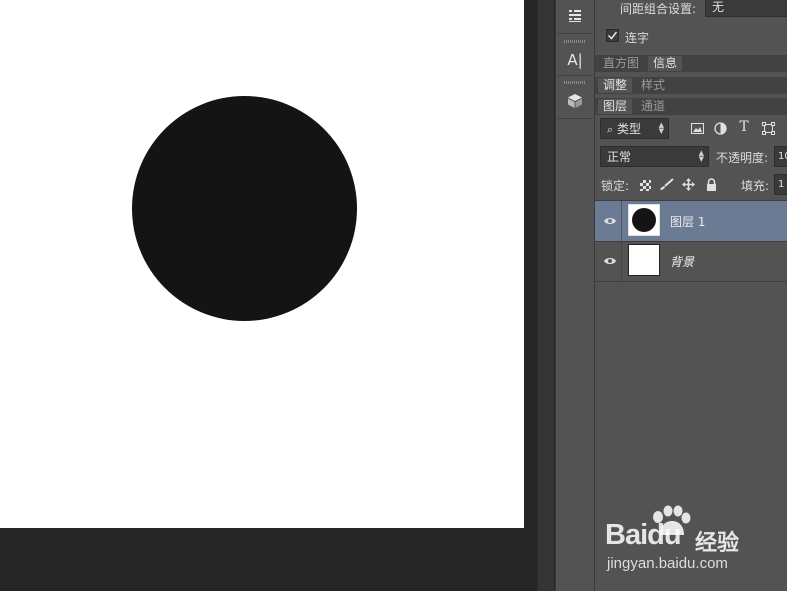  I want to click on tab-histogram: 直方图, so click(621, 63).